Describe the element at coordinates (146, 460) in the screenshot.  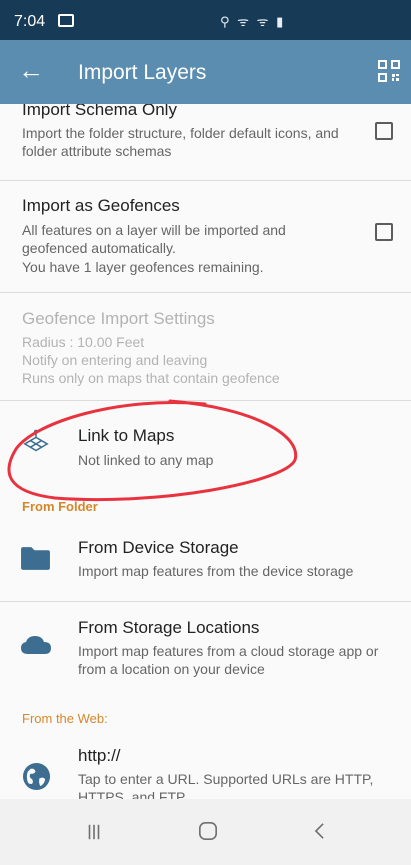
I see `link-to-maps-status: Not linked to any map` at that location.